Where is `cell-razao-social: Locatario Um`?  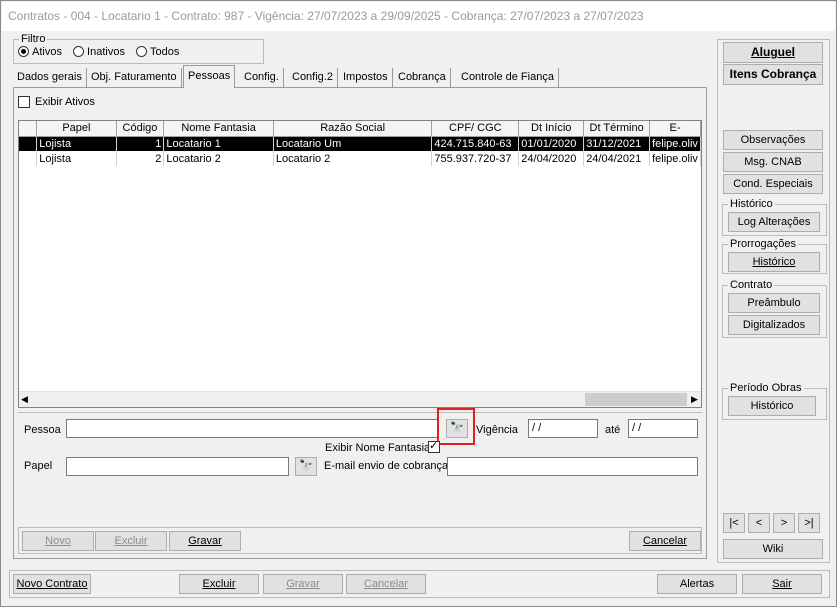
cell-razao-social: Locatario Um is located at coordinates (353, 143).